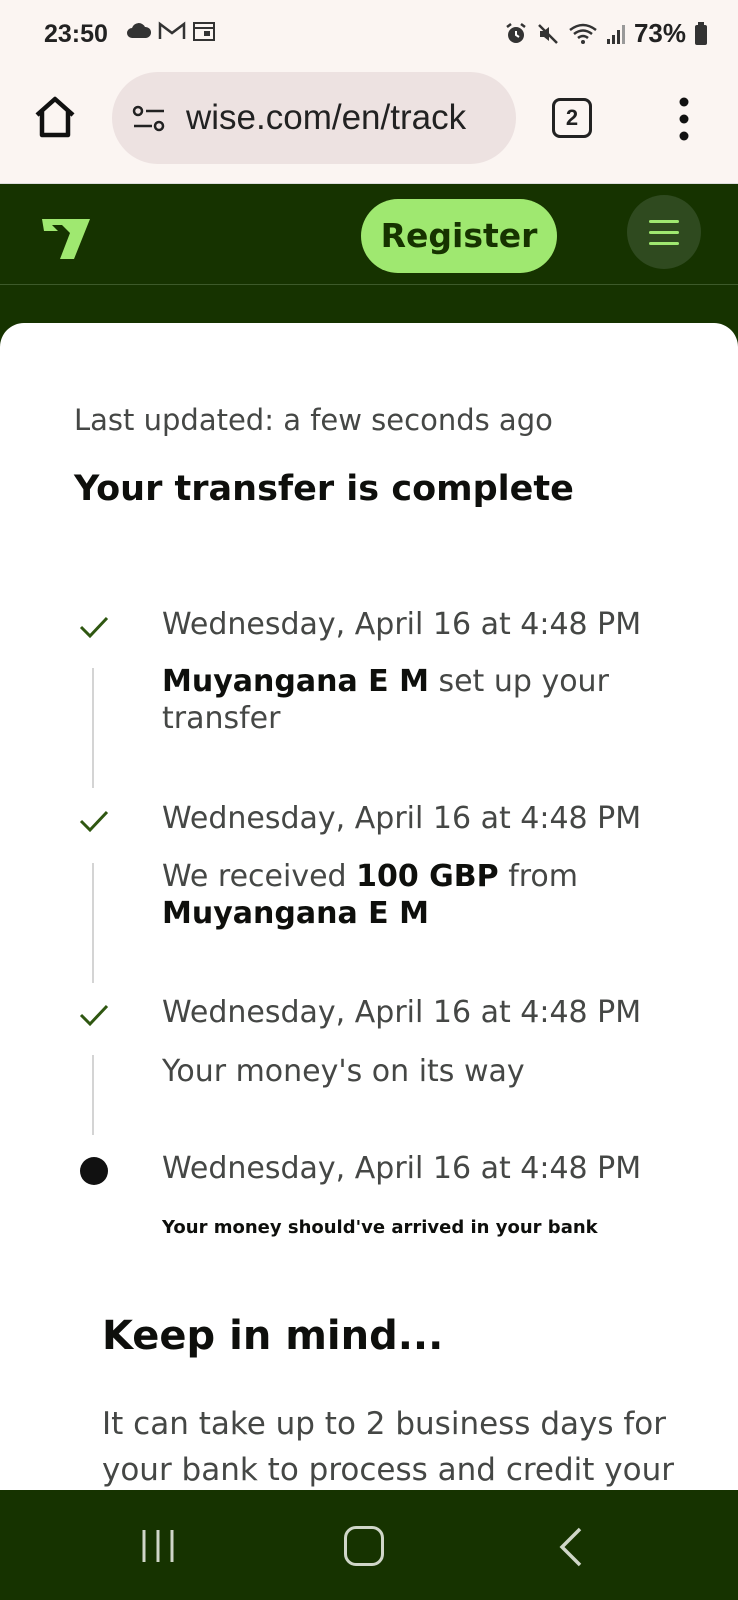  What do you see at coordinates (516, 32) in the screenshot?
I see `alarm-icon` at bounding box center [516, 32].